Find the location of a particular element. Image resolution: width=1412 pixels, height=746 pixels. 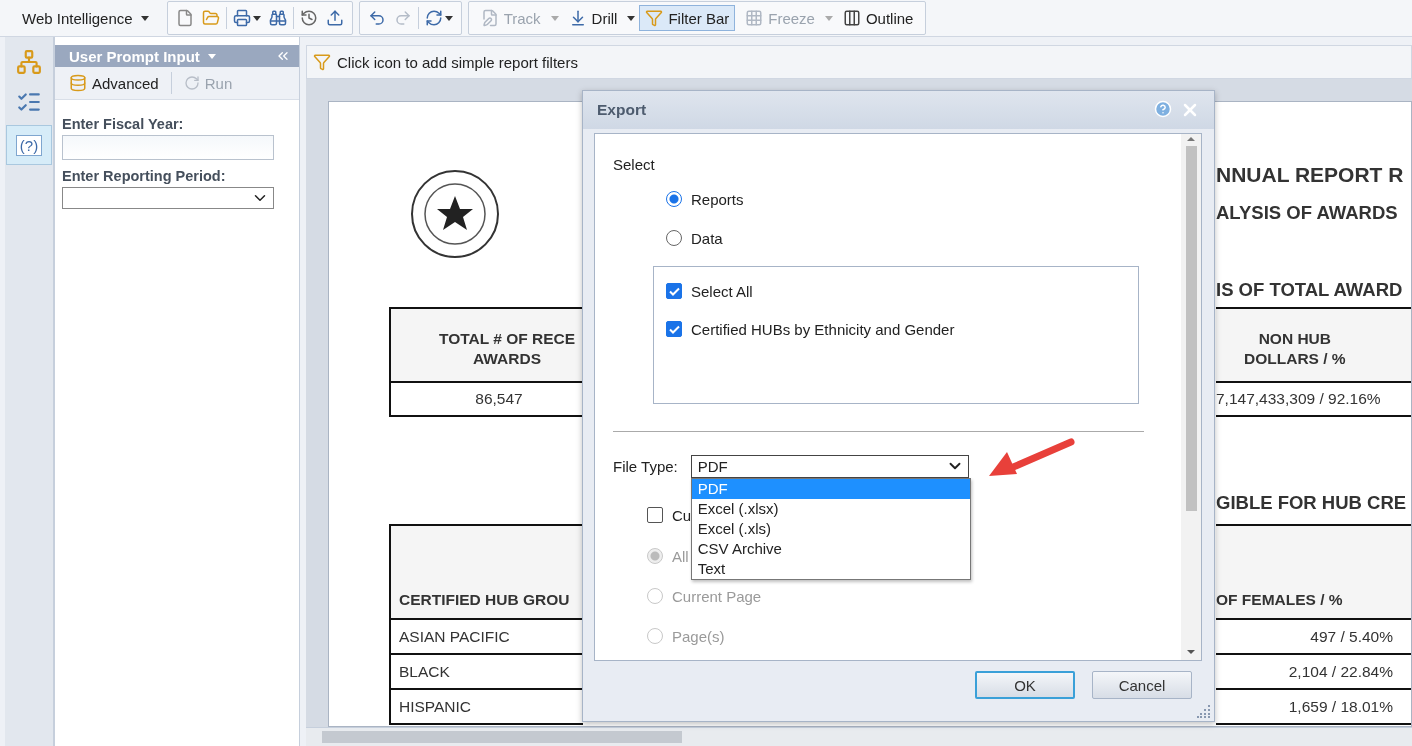

document-icon is located at coordinates (184, 18).